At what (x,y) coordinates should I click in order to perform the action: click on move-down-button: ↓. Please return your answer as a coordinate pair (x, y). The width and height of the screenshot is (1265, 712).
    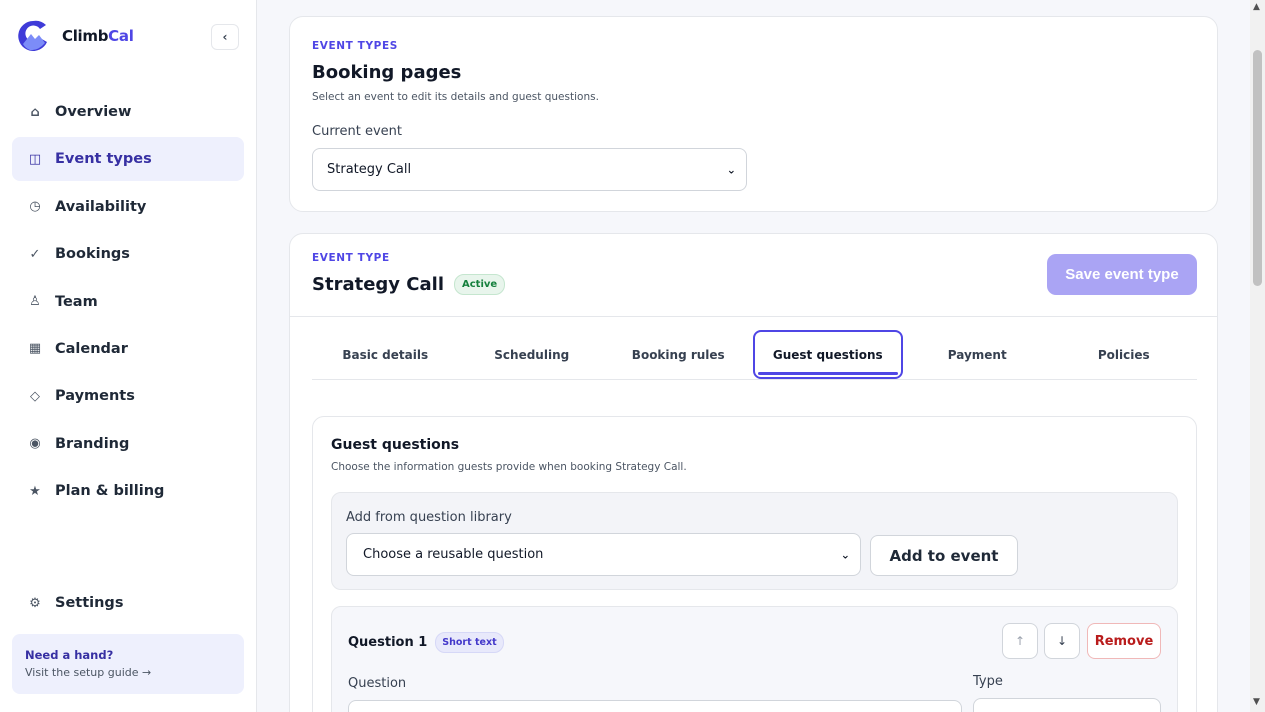
    Looking at the image, I should click on (1062, 641).